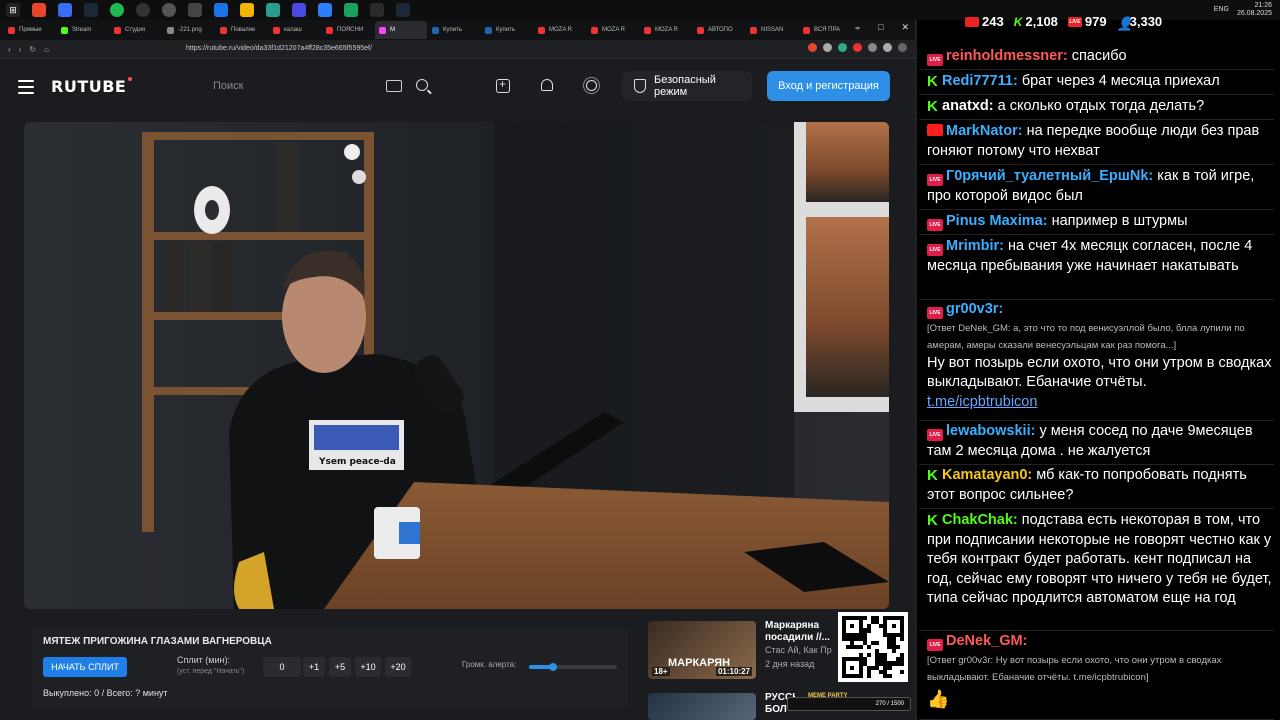  I want to click on tab-label: -221.png, so click(190, 30).